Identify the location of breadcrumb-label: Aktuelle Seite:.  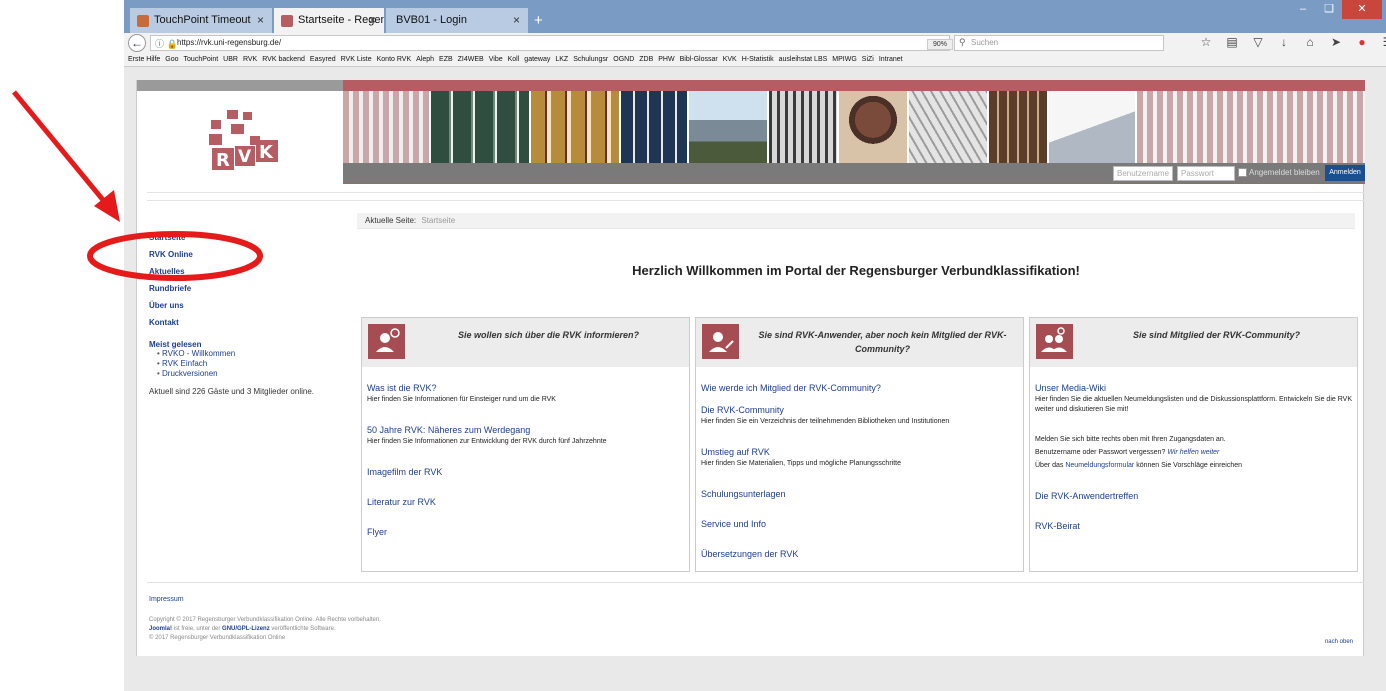
(391, 220).